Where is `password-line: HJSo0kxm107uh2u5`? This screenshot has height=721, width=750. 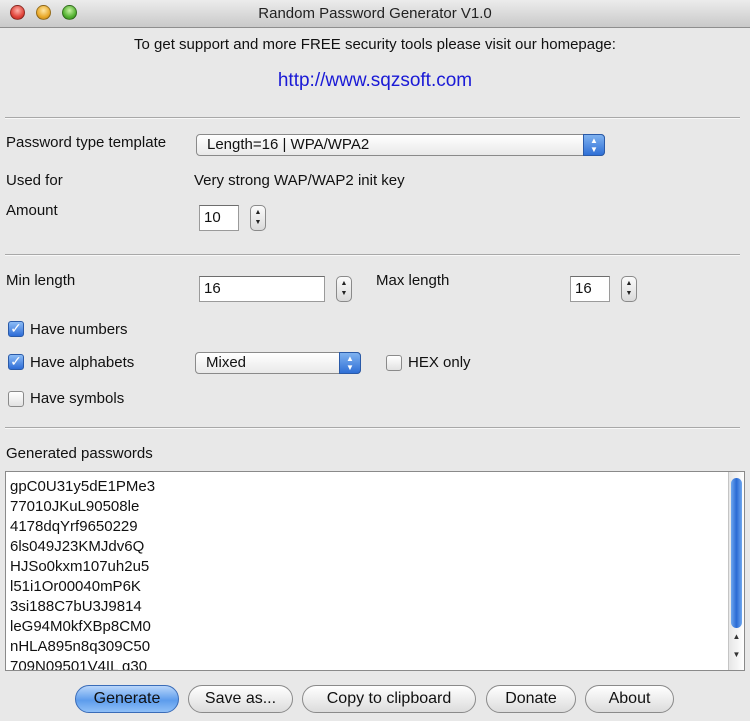 password-line: HJSo0kxm107uh2u5 is located at coordinates (80, 566).